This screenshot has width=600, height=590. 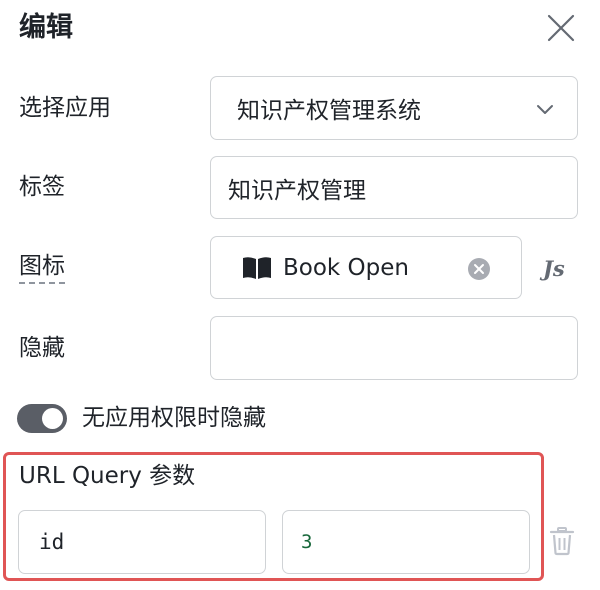 I want to click on hide-without-permission-toggle, so click(x=42, y=418).